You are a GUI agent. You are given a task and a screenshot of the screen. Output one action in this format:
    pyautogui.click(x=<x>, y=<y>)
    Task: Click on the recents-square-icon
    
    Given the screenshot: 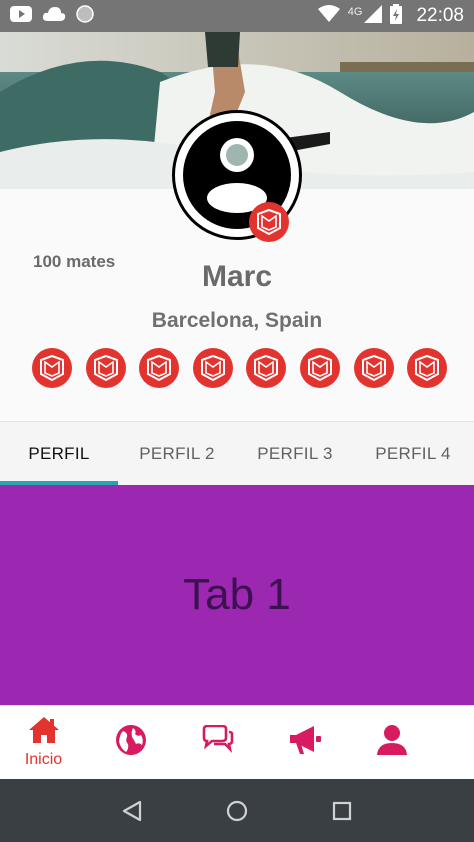 What is the action you would take?
    pyautogui.click(x=342, y=811)
    